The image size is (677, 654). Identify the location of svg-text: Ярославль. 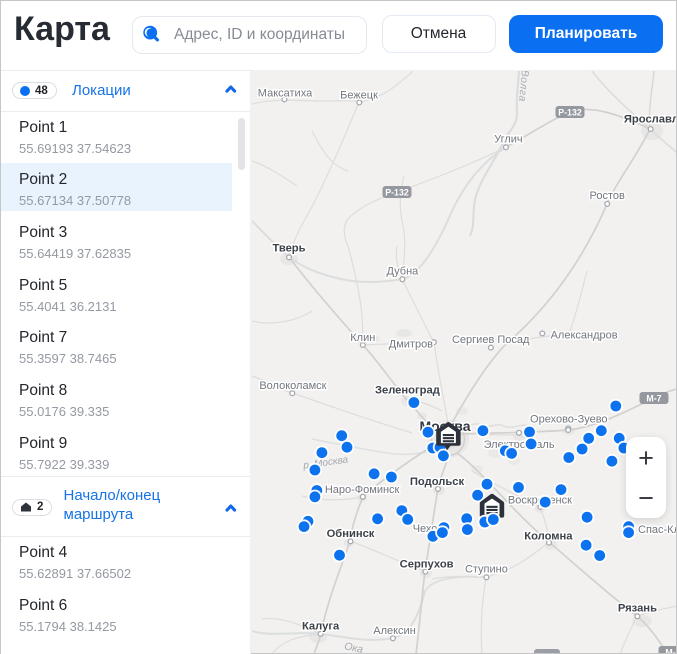
(650, 120).